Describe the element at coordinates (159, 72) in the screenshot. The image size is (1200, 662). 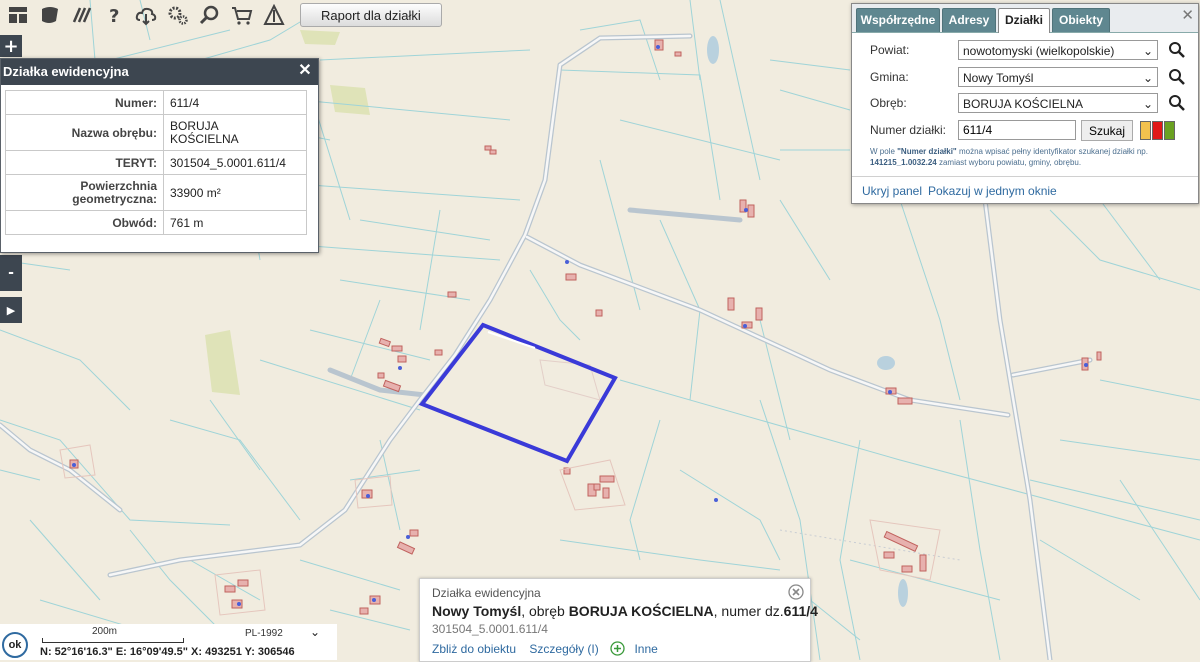
I see `parcel-info-title-bar: Działka ewidencyjna ✕` at that location.